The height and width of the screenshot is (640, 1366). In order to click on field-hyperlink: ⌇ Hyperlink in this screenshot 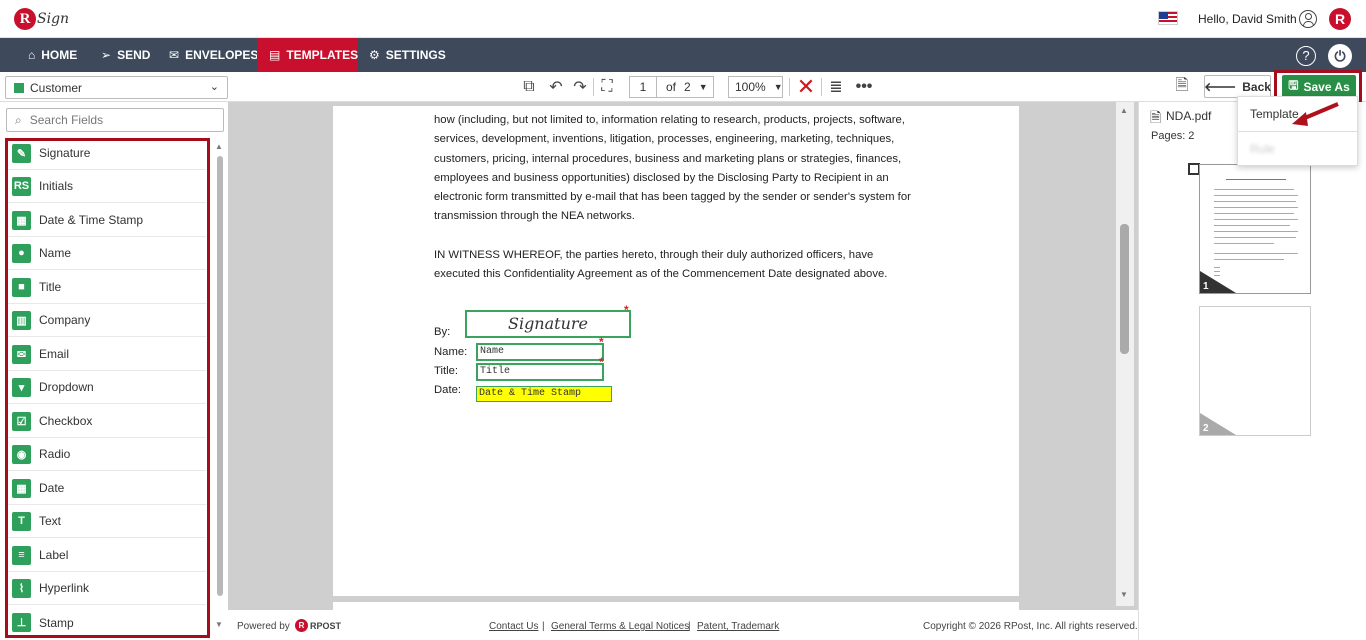, I will do `click(107, 588)`.